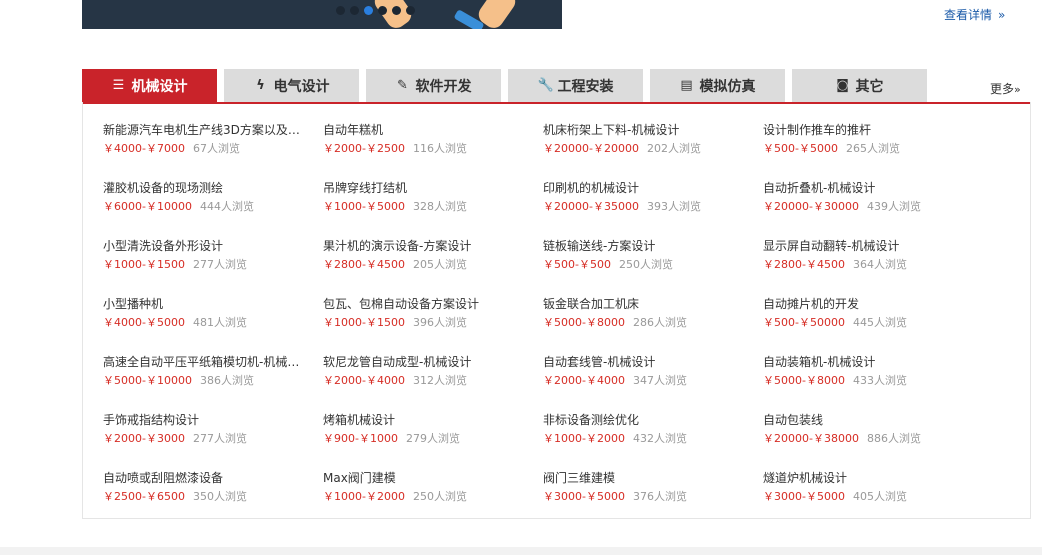 The height and width of the screenshot is (555, 1042). Describe the element at coordinates (213, 149) in the screenshot. I see `project-meta: ￥4000-￥7000 67人浏览` at that location.